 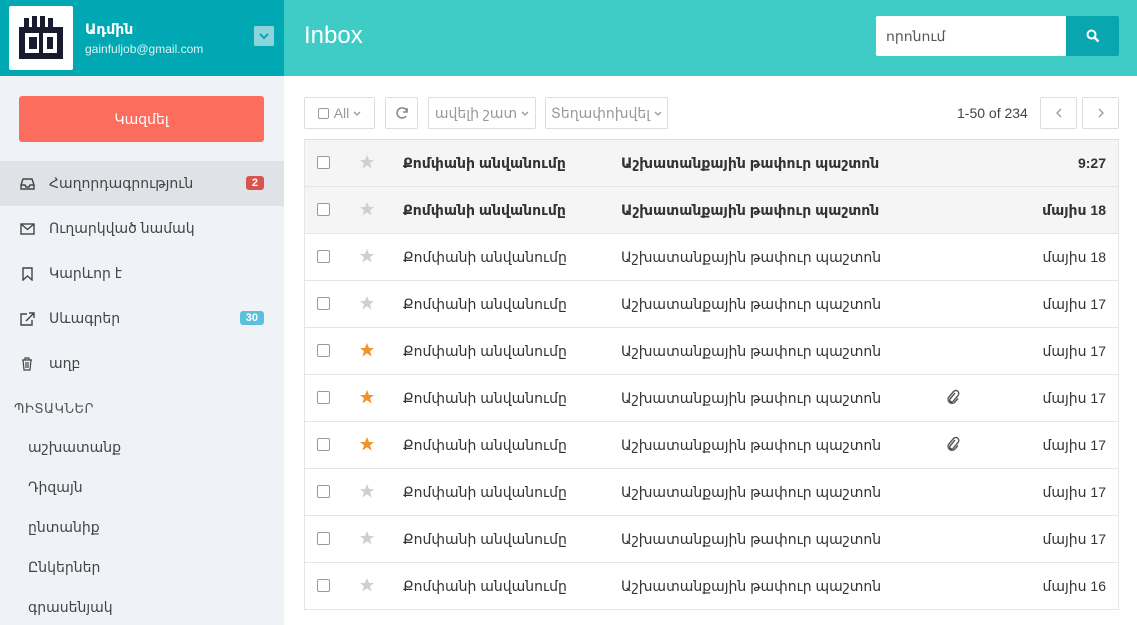 I want to click on select-all-label: All, so click(x=341, y=113).